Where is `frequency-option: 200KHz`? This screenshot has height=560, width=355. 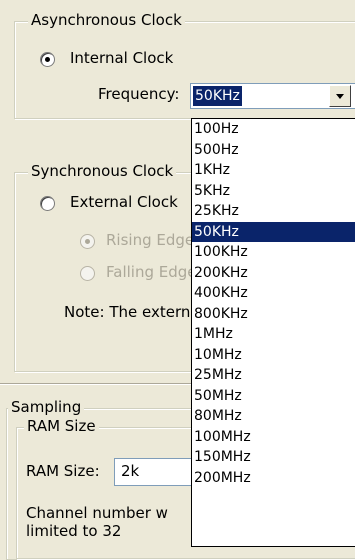
frequency-option: 200KHz is located at coordinates (273, 273).